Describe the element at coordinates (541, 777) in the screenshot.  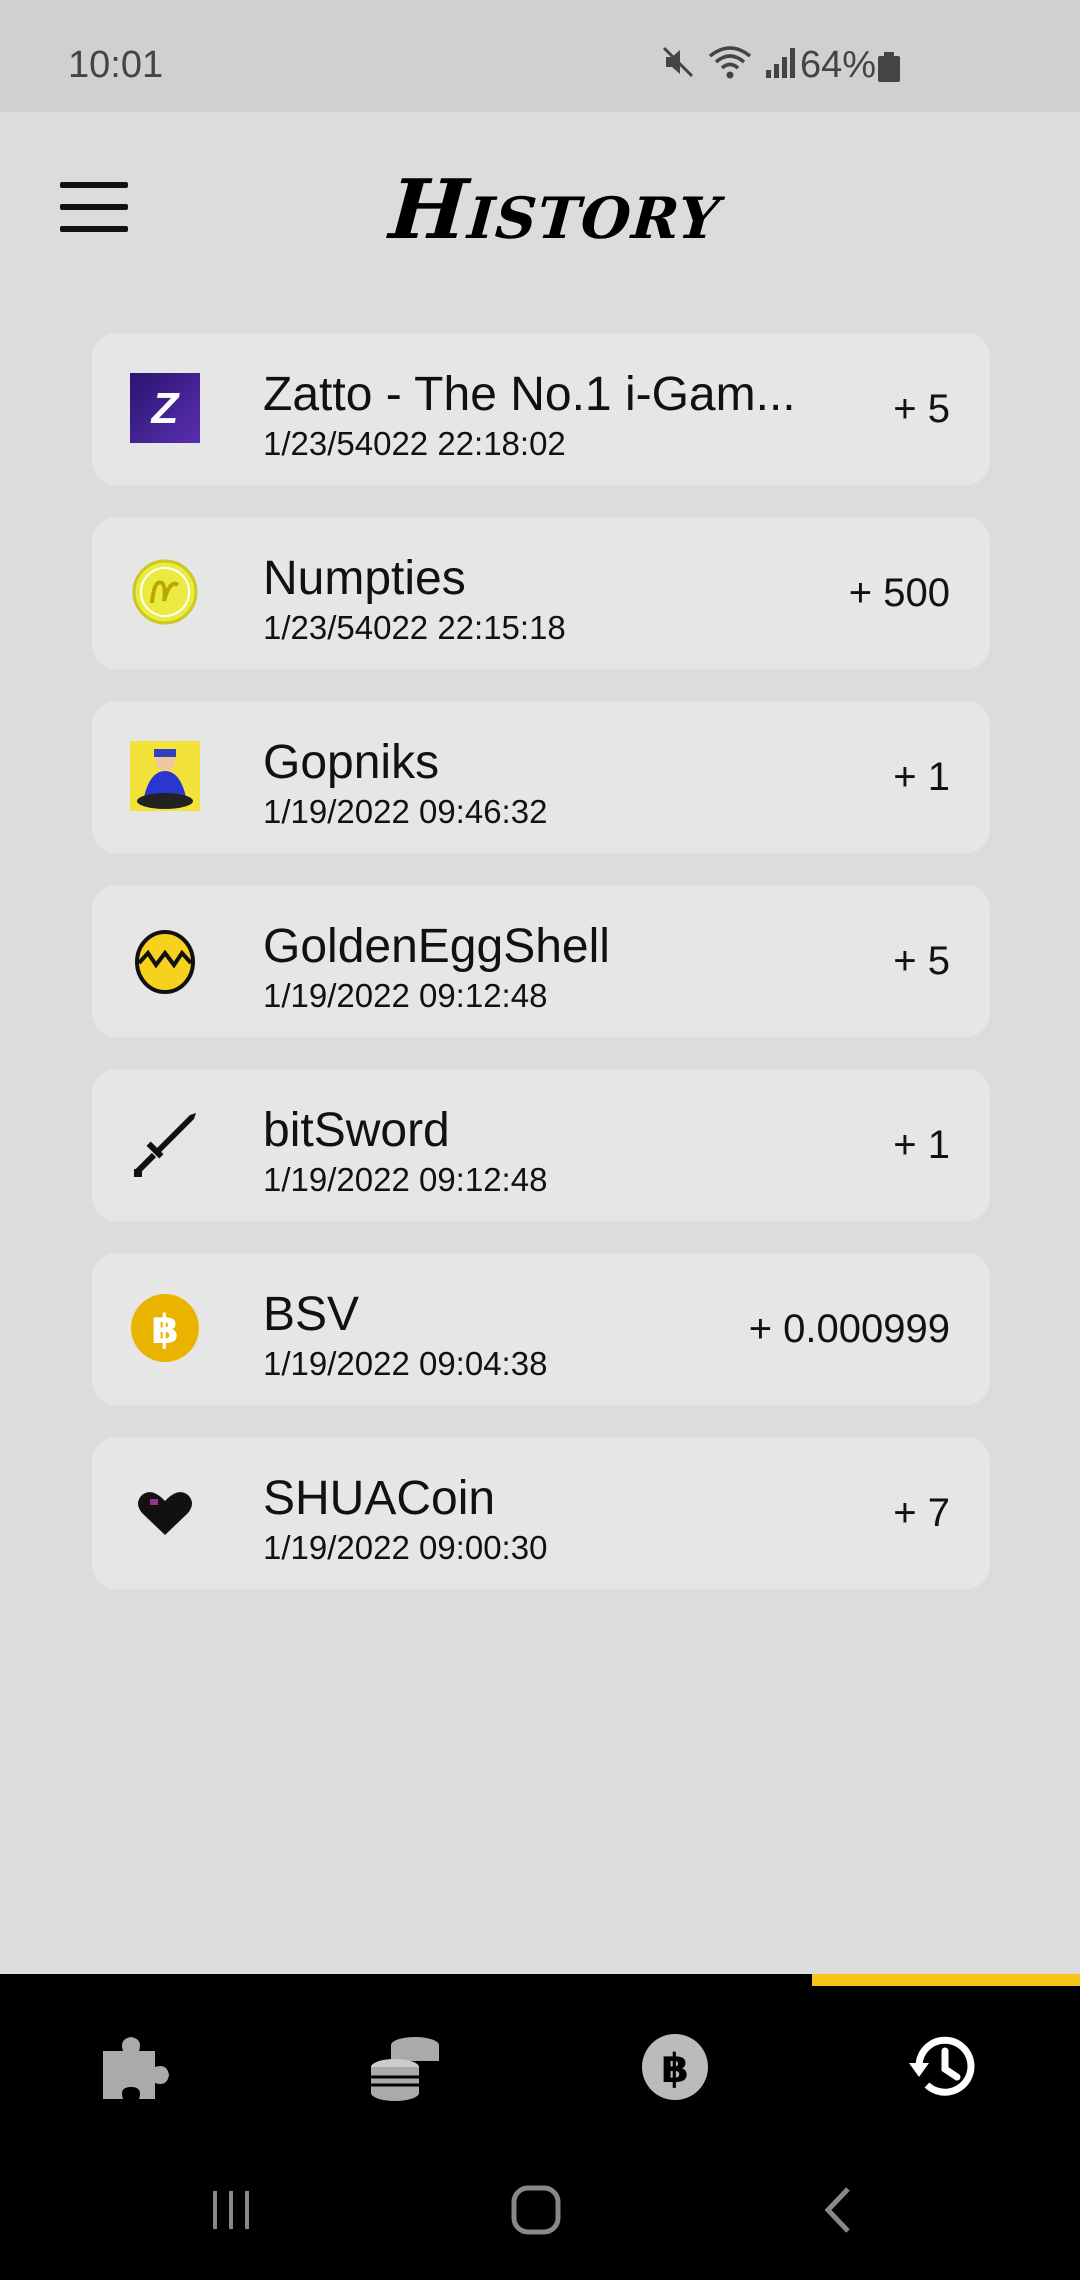
I see `history-item: Gopniks 1/19/2022 09:46:32 + 1` at that location.